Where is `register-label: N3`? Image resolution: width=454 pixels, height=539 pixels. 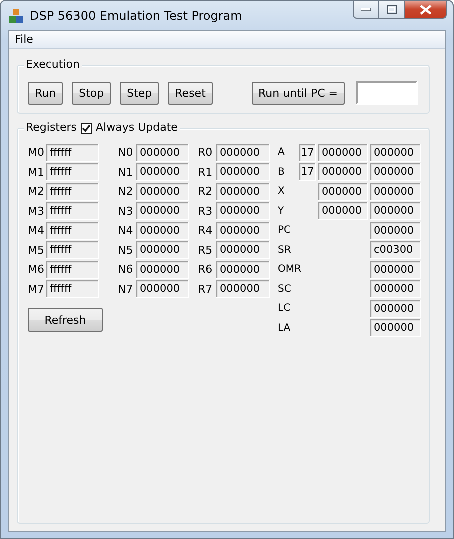 register-label: N3 is located at coordinates (126, 211).